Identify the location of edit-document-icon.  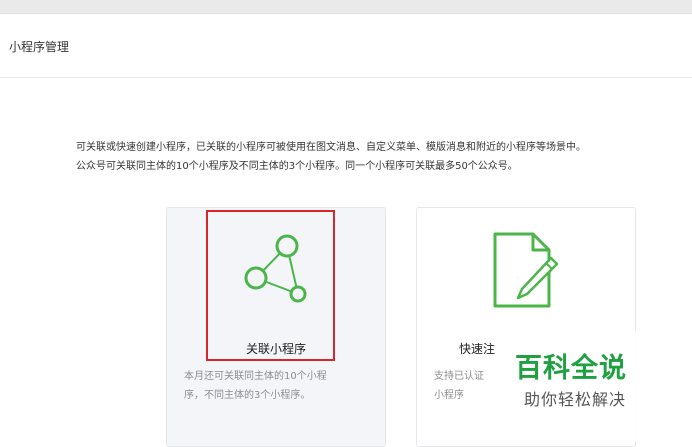
(525, 272).